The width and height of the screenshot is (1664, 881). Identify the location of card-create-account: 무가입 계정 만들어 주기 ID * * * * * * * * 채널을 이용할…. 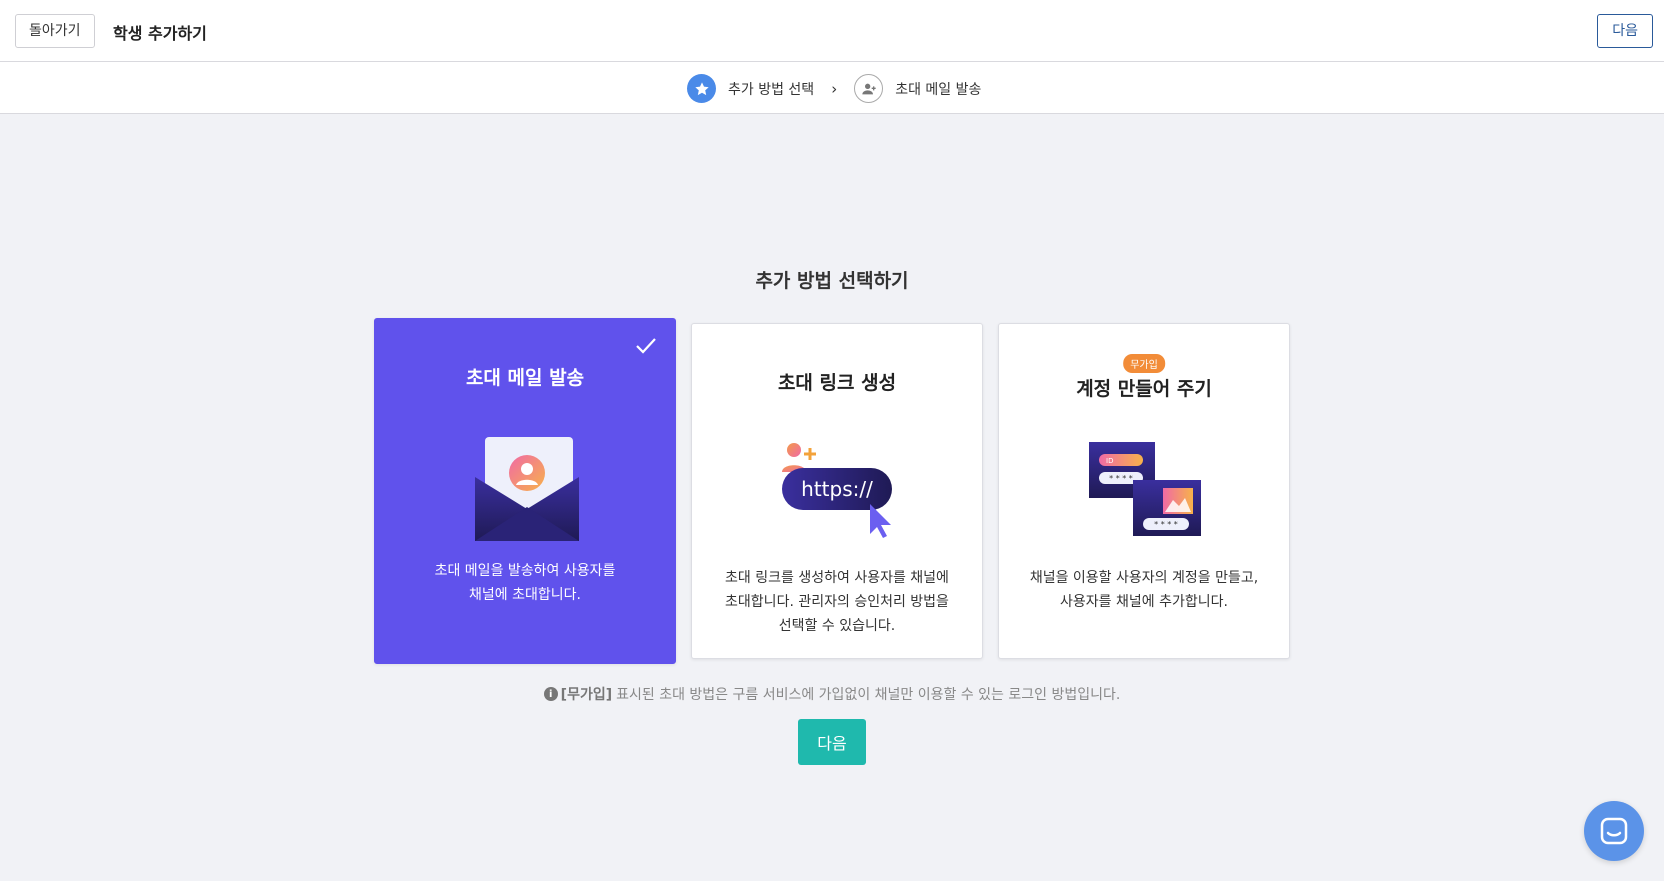
(1144, 491).